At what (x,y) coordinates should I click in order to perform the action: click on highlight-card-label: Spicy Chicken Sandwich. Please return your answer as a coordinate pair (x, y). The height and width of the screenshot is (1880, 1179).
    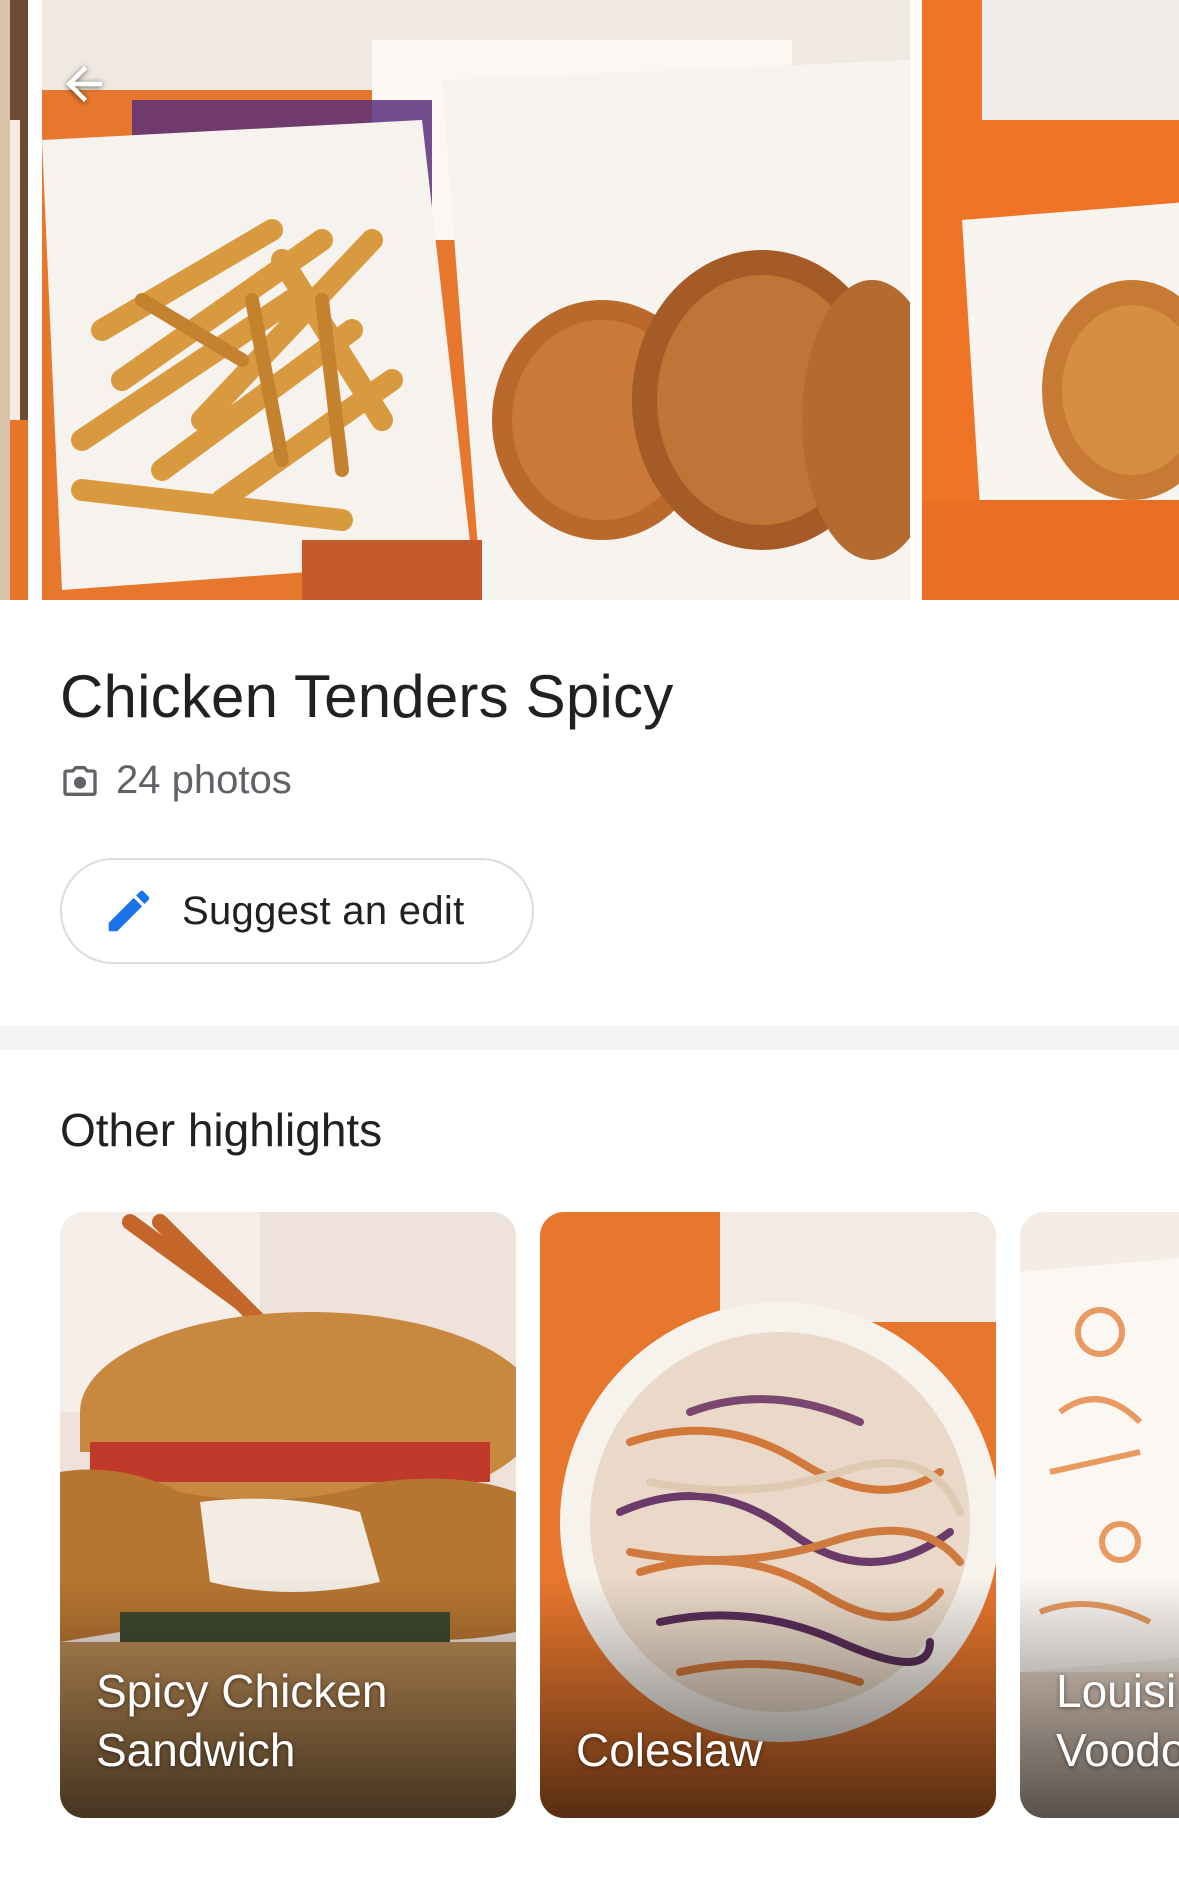
    Looking at the image, I should click on (242, 1720).